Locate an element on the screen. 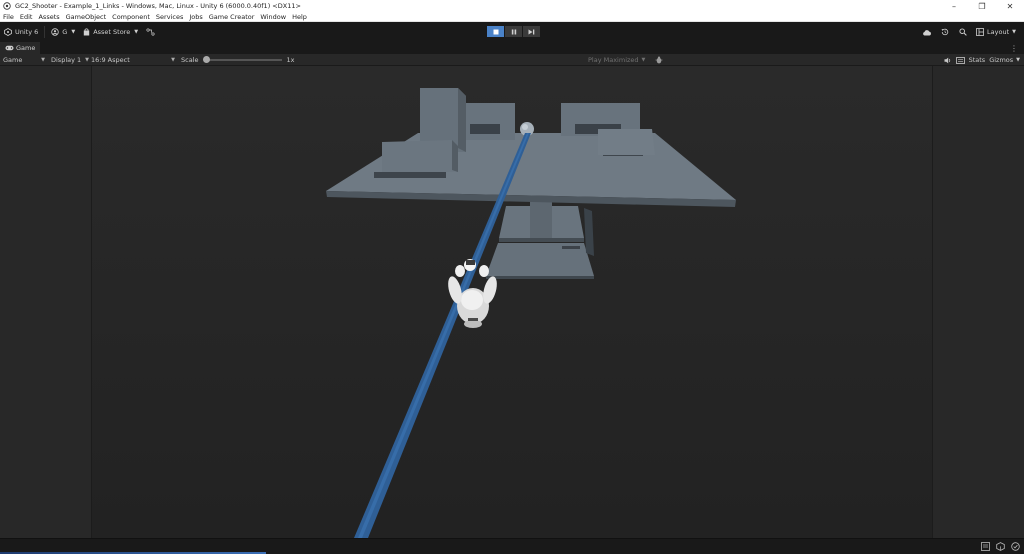 This screenshot has width=1024, height=554. account-dropdown: G ▼ is located at coordinates (63, 32).